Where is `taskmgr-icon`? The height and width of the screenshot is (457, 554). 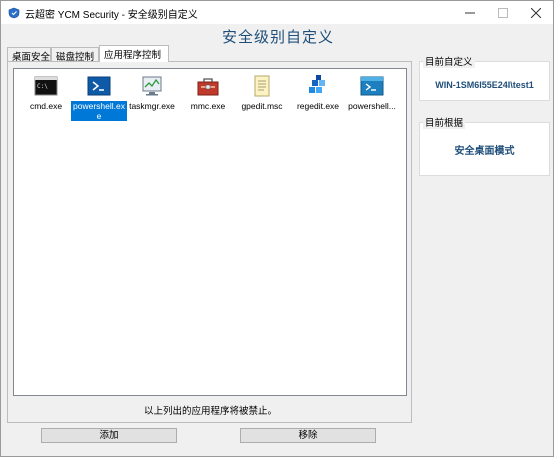 taskmgr-icon is located at coordinates (152, 86).